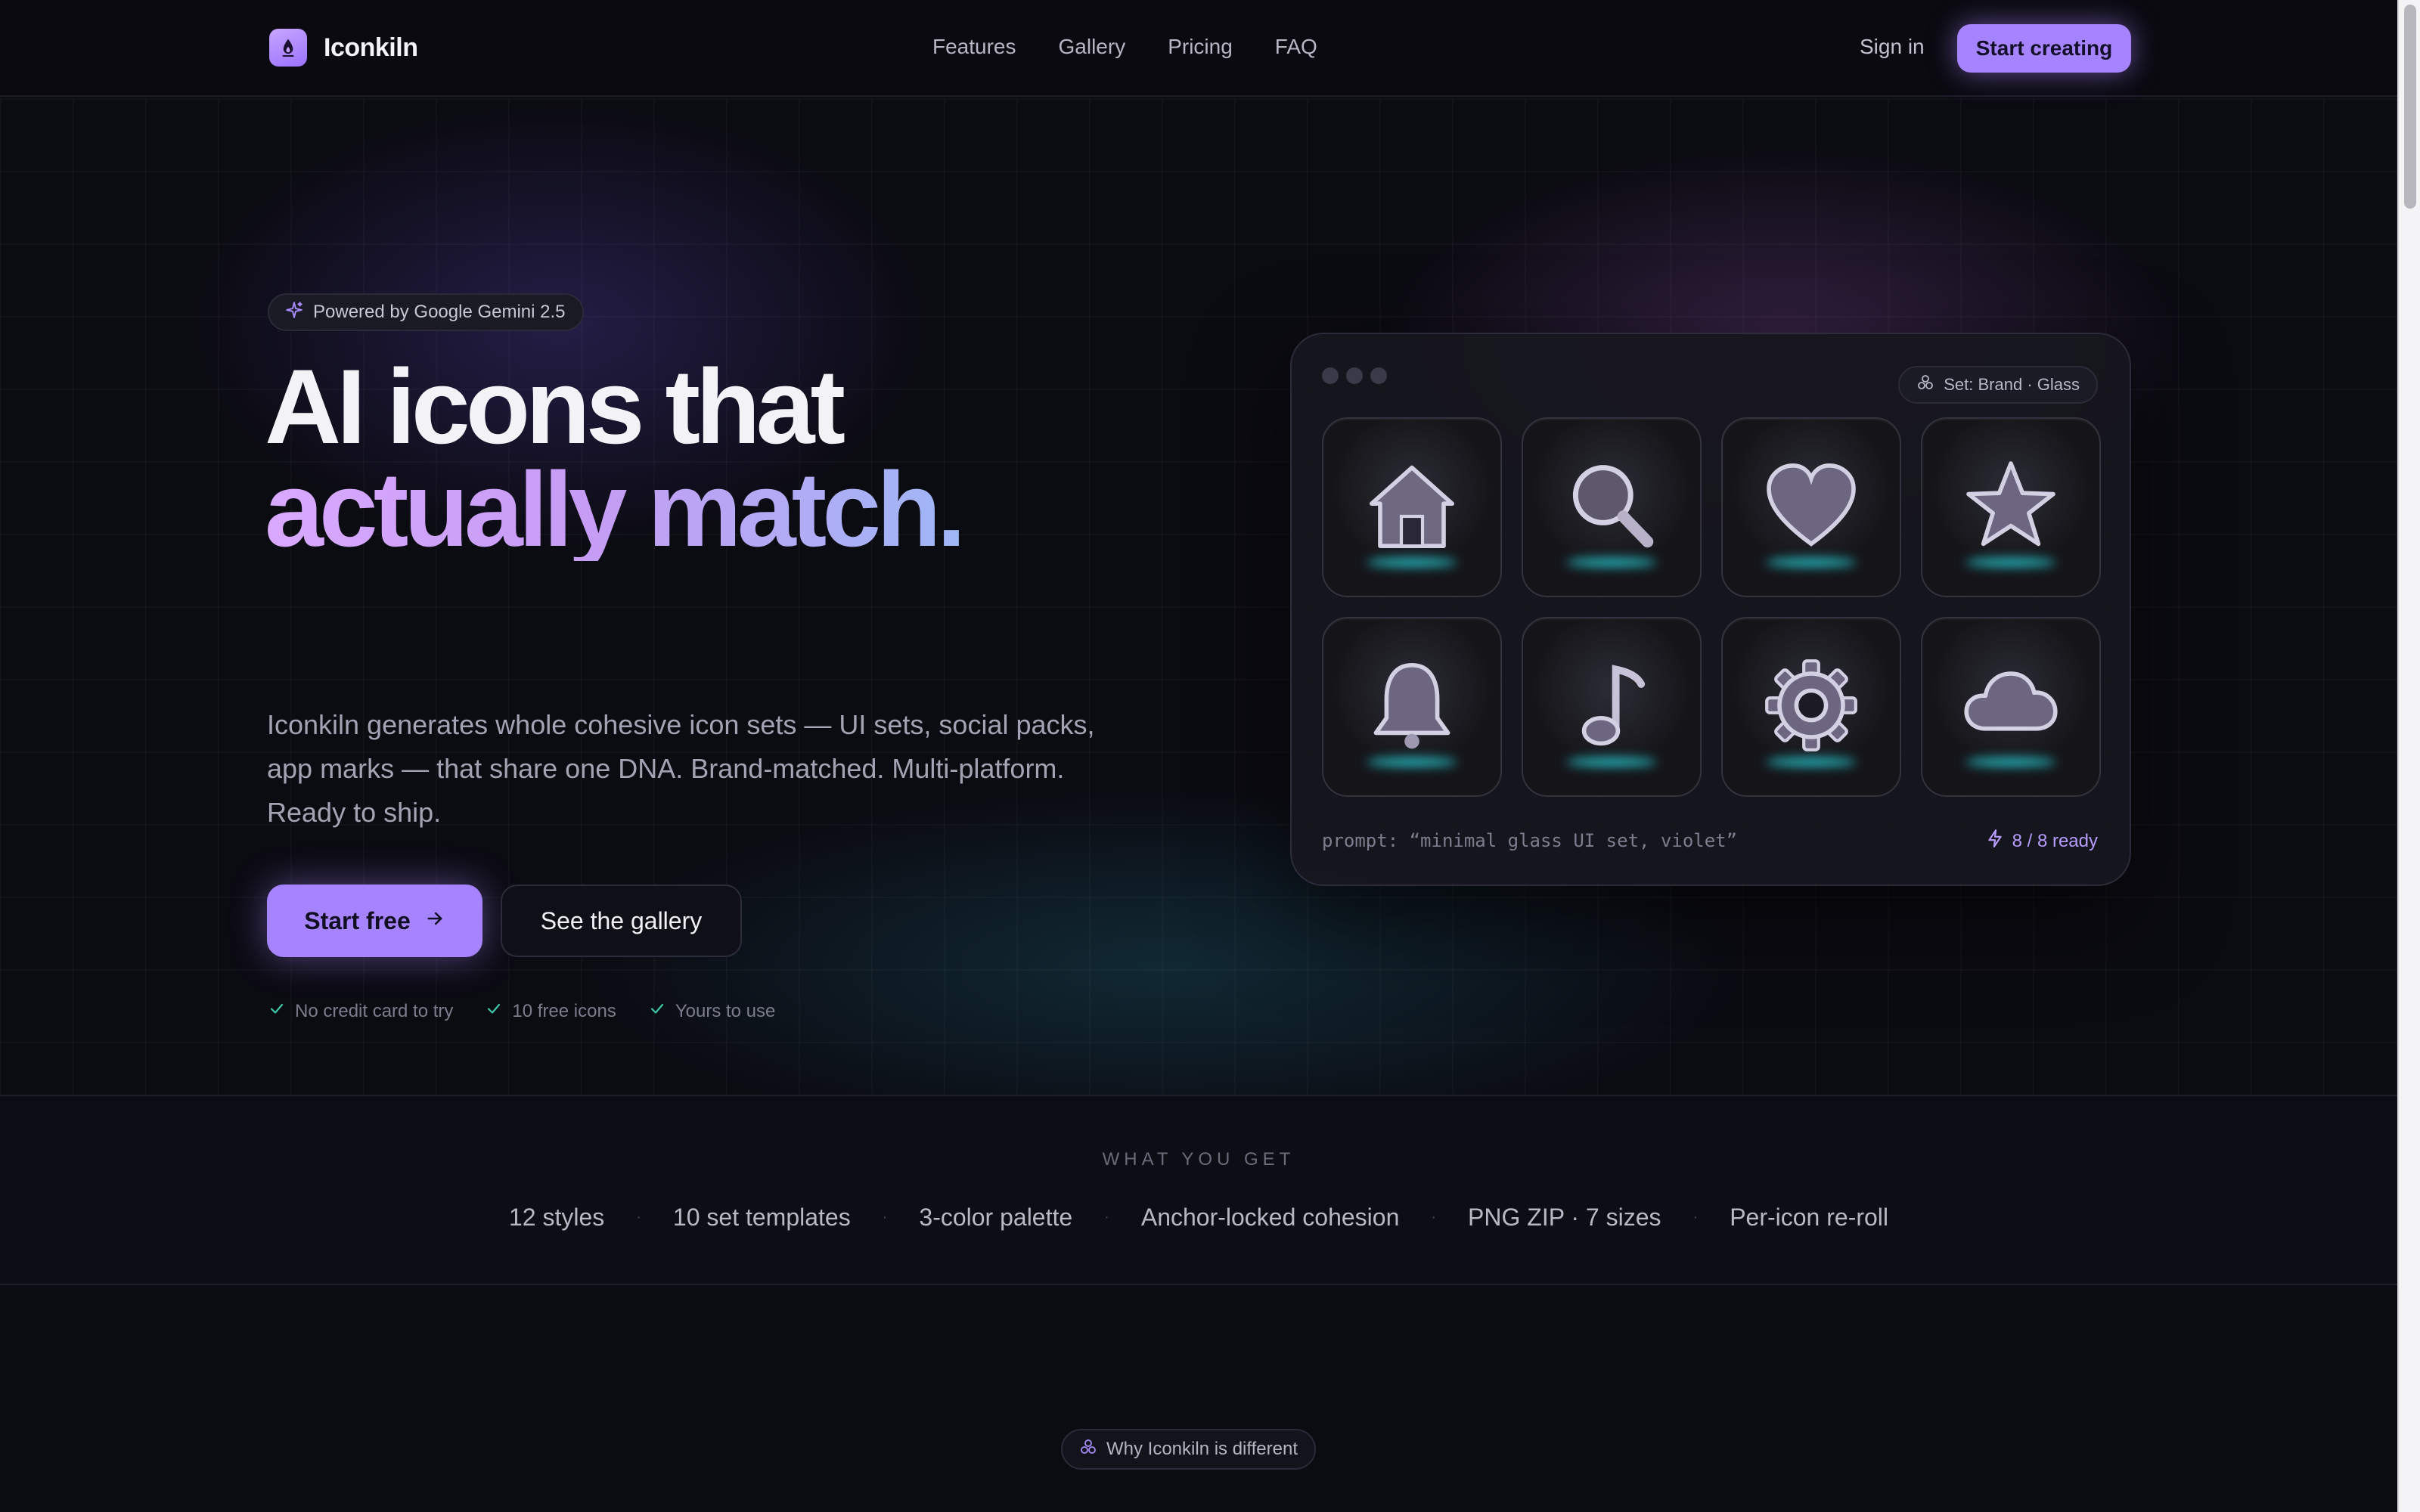 The width and height of the screenshot is (2420, 1512). I want to click on bell-icon, so click(1412, 707).